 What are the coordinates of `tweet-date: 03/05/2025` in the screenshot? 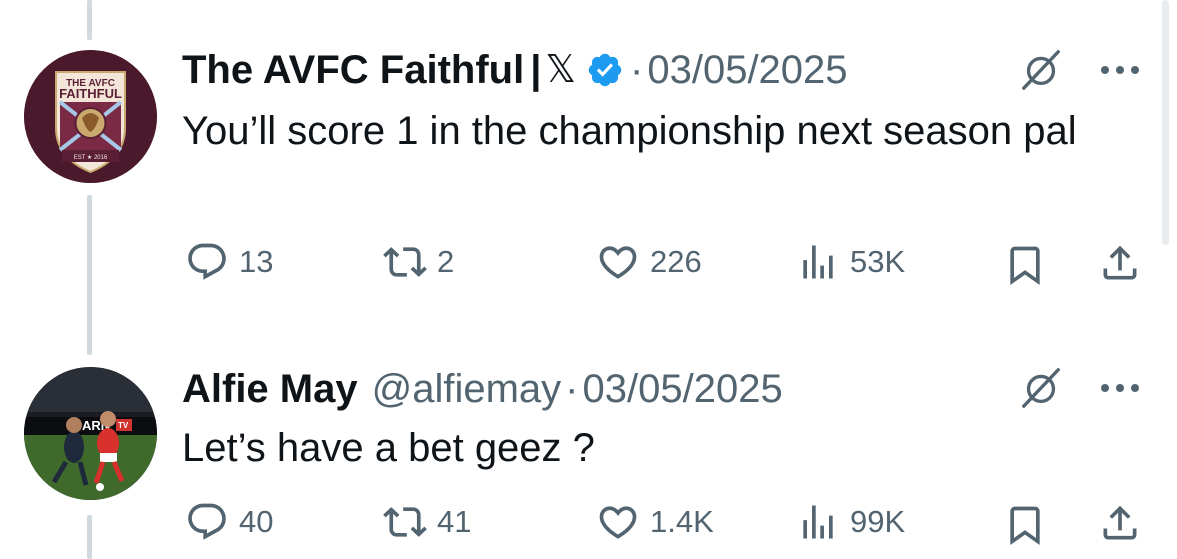 It's located at (683, 389).